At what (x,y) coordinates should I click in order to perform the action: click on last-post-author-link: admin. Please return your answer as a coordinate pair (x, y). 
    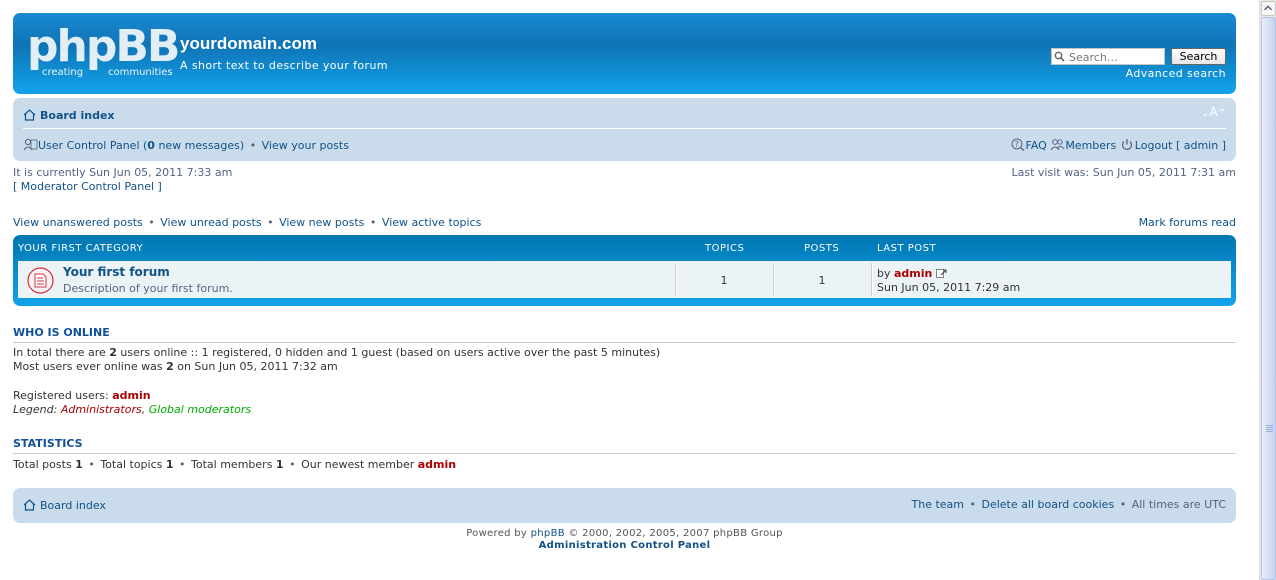
    Looking at the image, I should click on (913, 273).